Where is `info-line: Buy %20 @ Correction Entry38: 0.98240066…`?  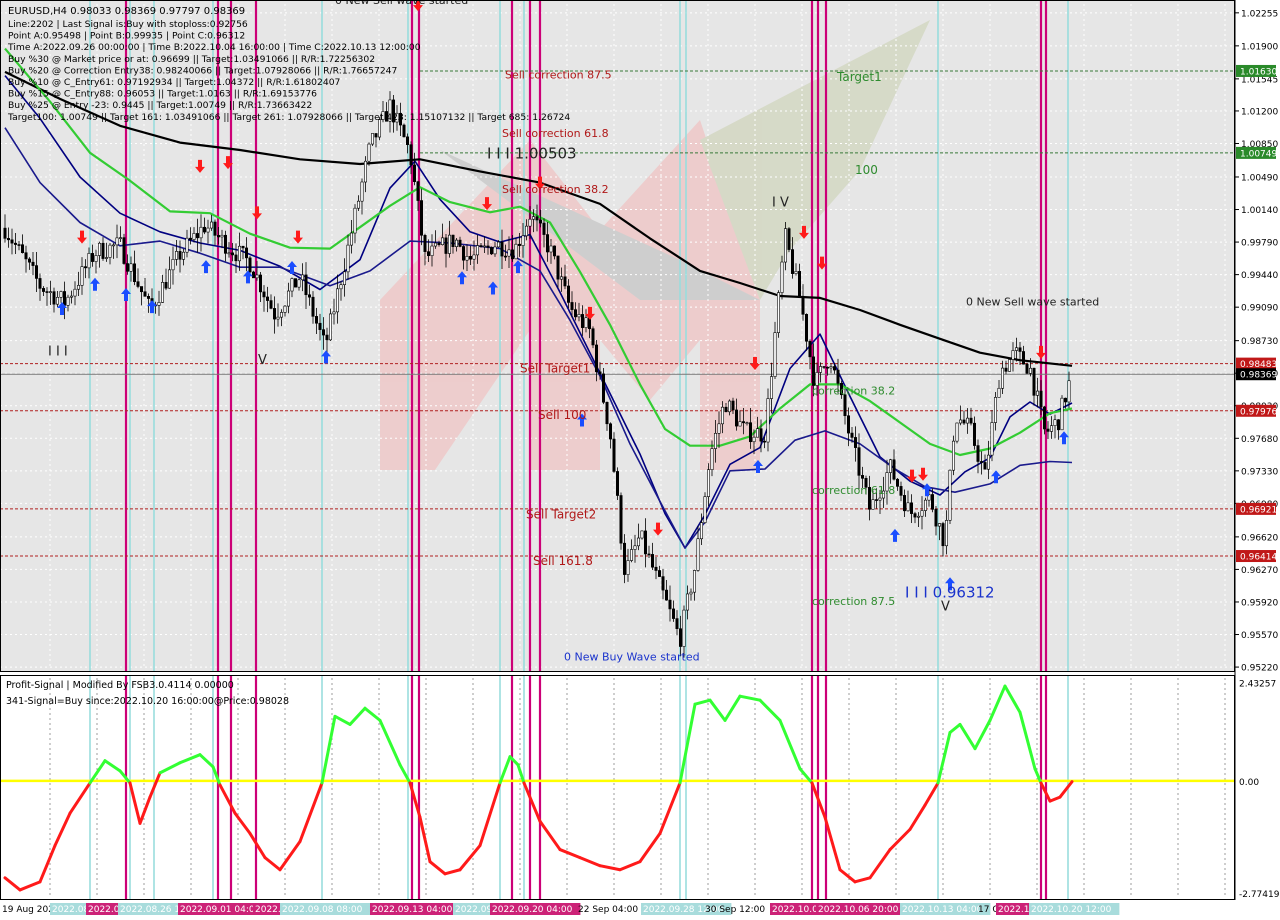
info-line: Buy %20 @ Correction Entry38: 0.98240066… is located at coordinates (203, 70).